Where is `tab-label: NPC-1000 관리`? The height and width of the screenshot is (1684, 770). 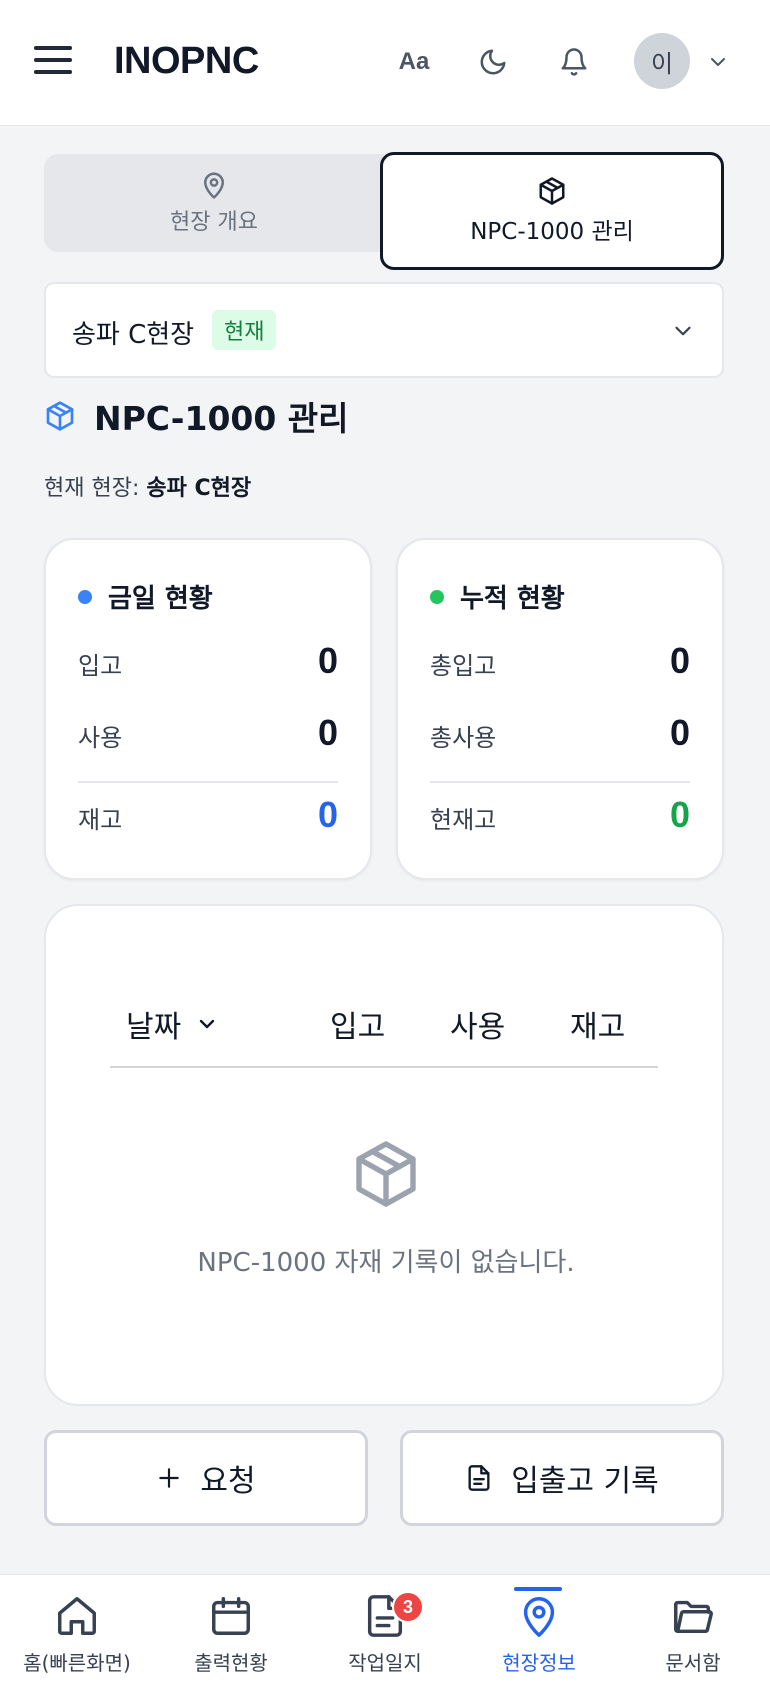 tab-label: NPC-1000 관리 is located at coordinates (552, 232).